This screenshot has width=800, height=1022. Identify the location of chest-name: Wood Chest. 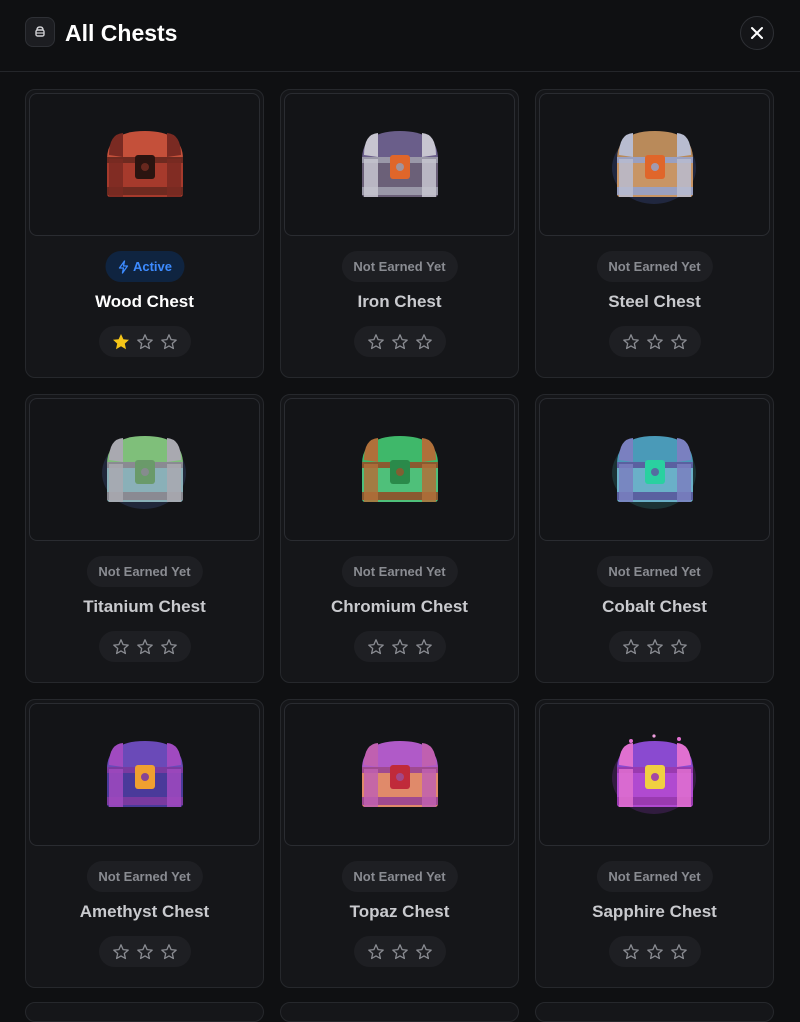
(144, 301).